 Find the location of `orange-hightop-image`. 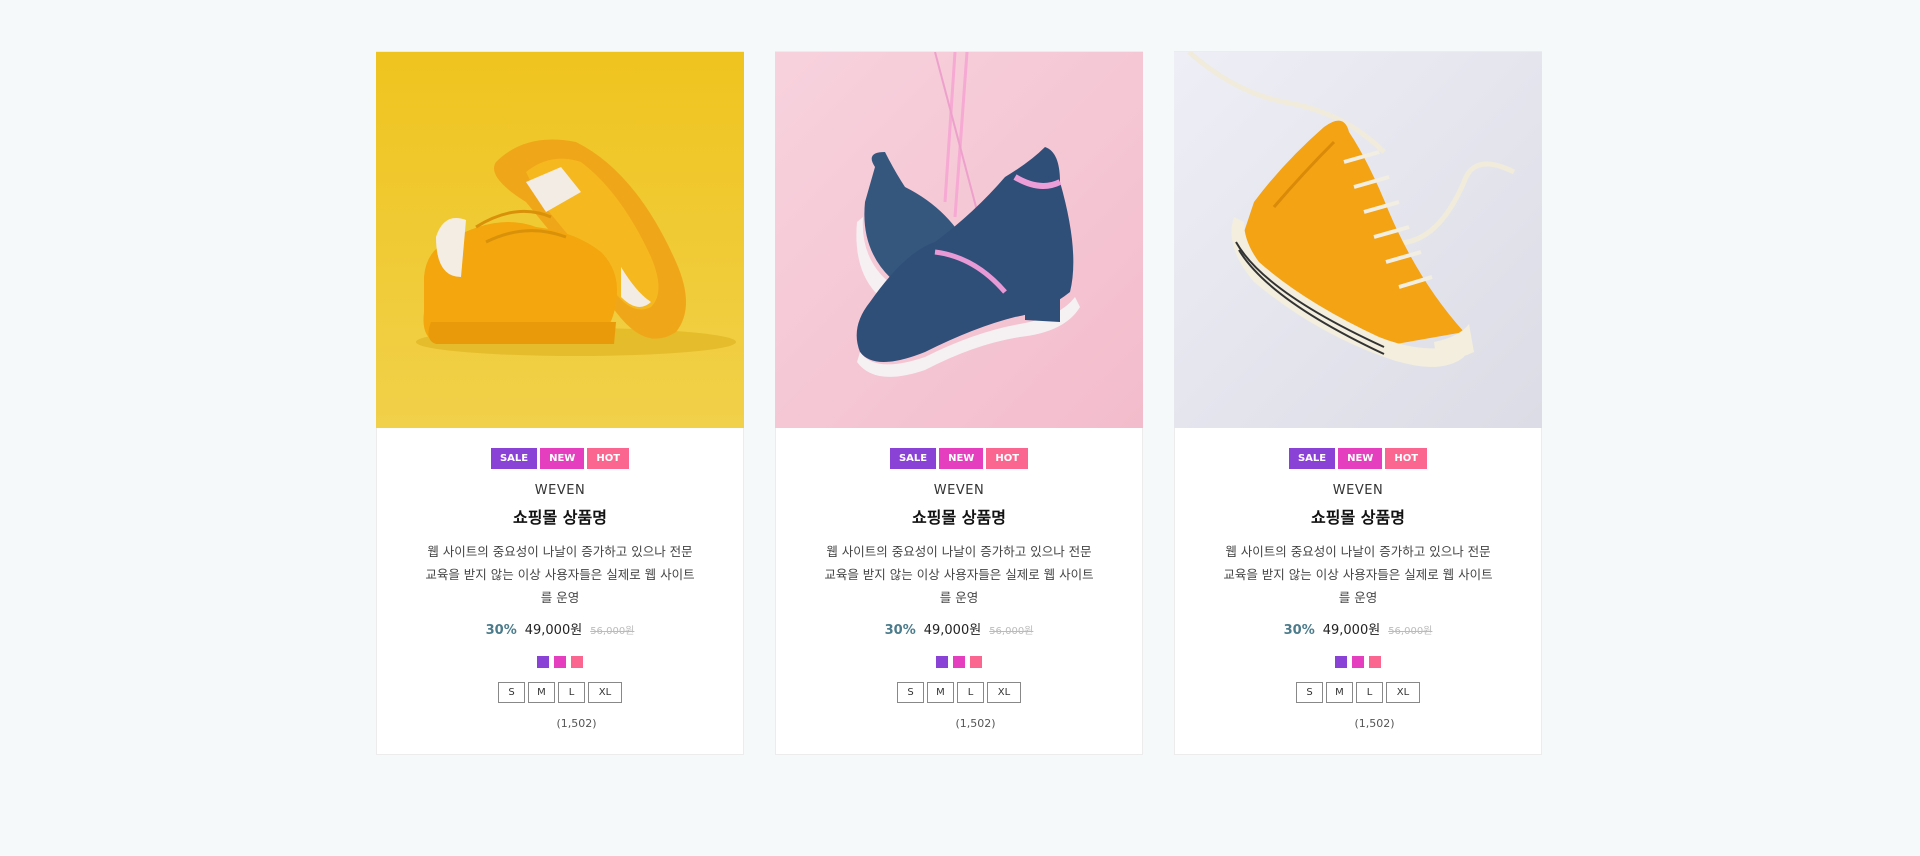

orange-hightop-image is located at coordinates (1358, 240).